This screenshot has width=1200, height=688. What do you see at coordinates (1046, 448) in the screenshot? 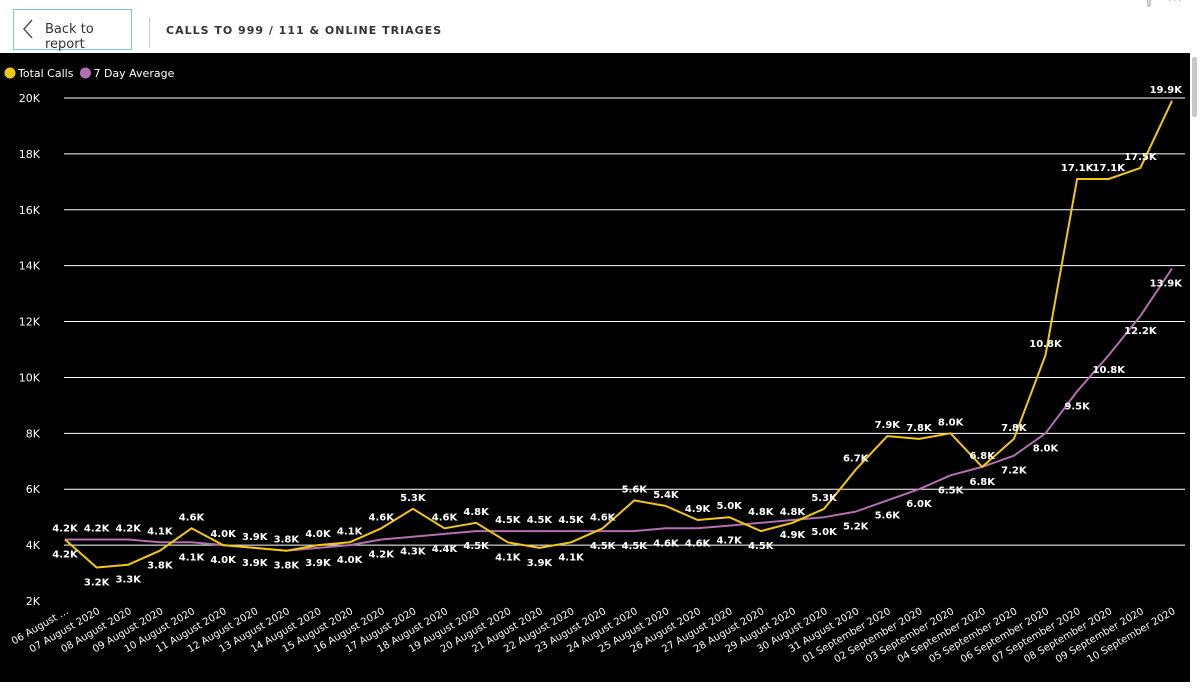
I see `data-label-seven-day-average: 8.0K` at bounding box center [1046, 448].